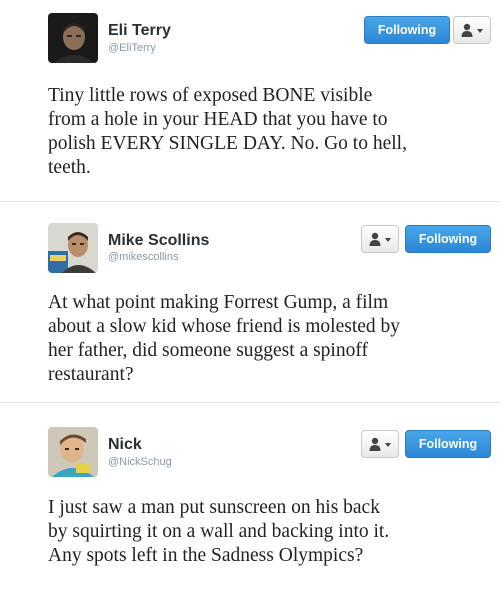 This screenshot has width=500, height=592. What do you see at coordinates (158, 241) in the screenshot?
I see `display-name: Mike Scollins` at bounding box center [158, 241].